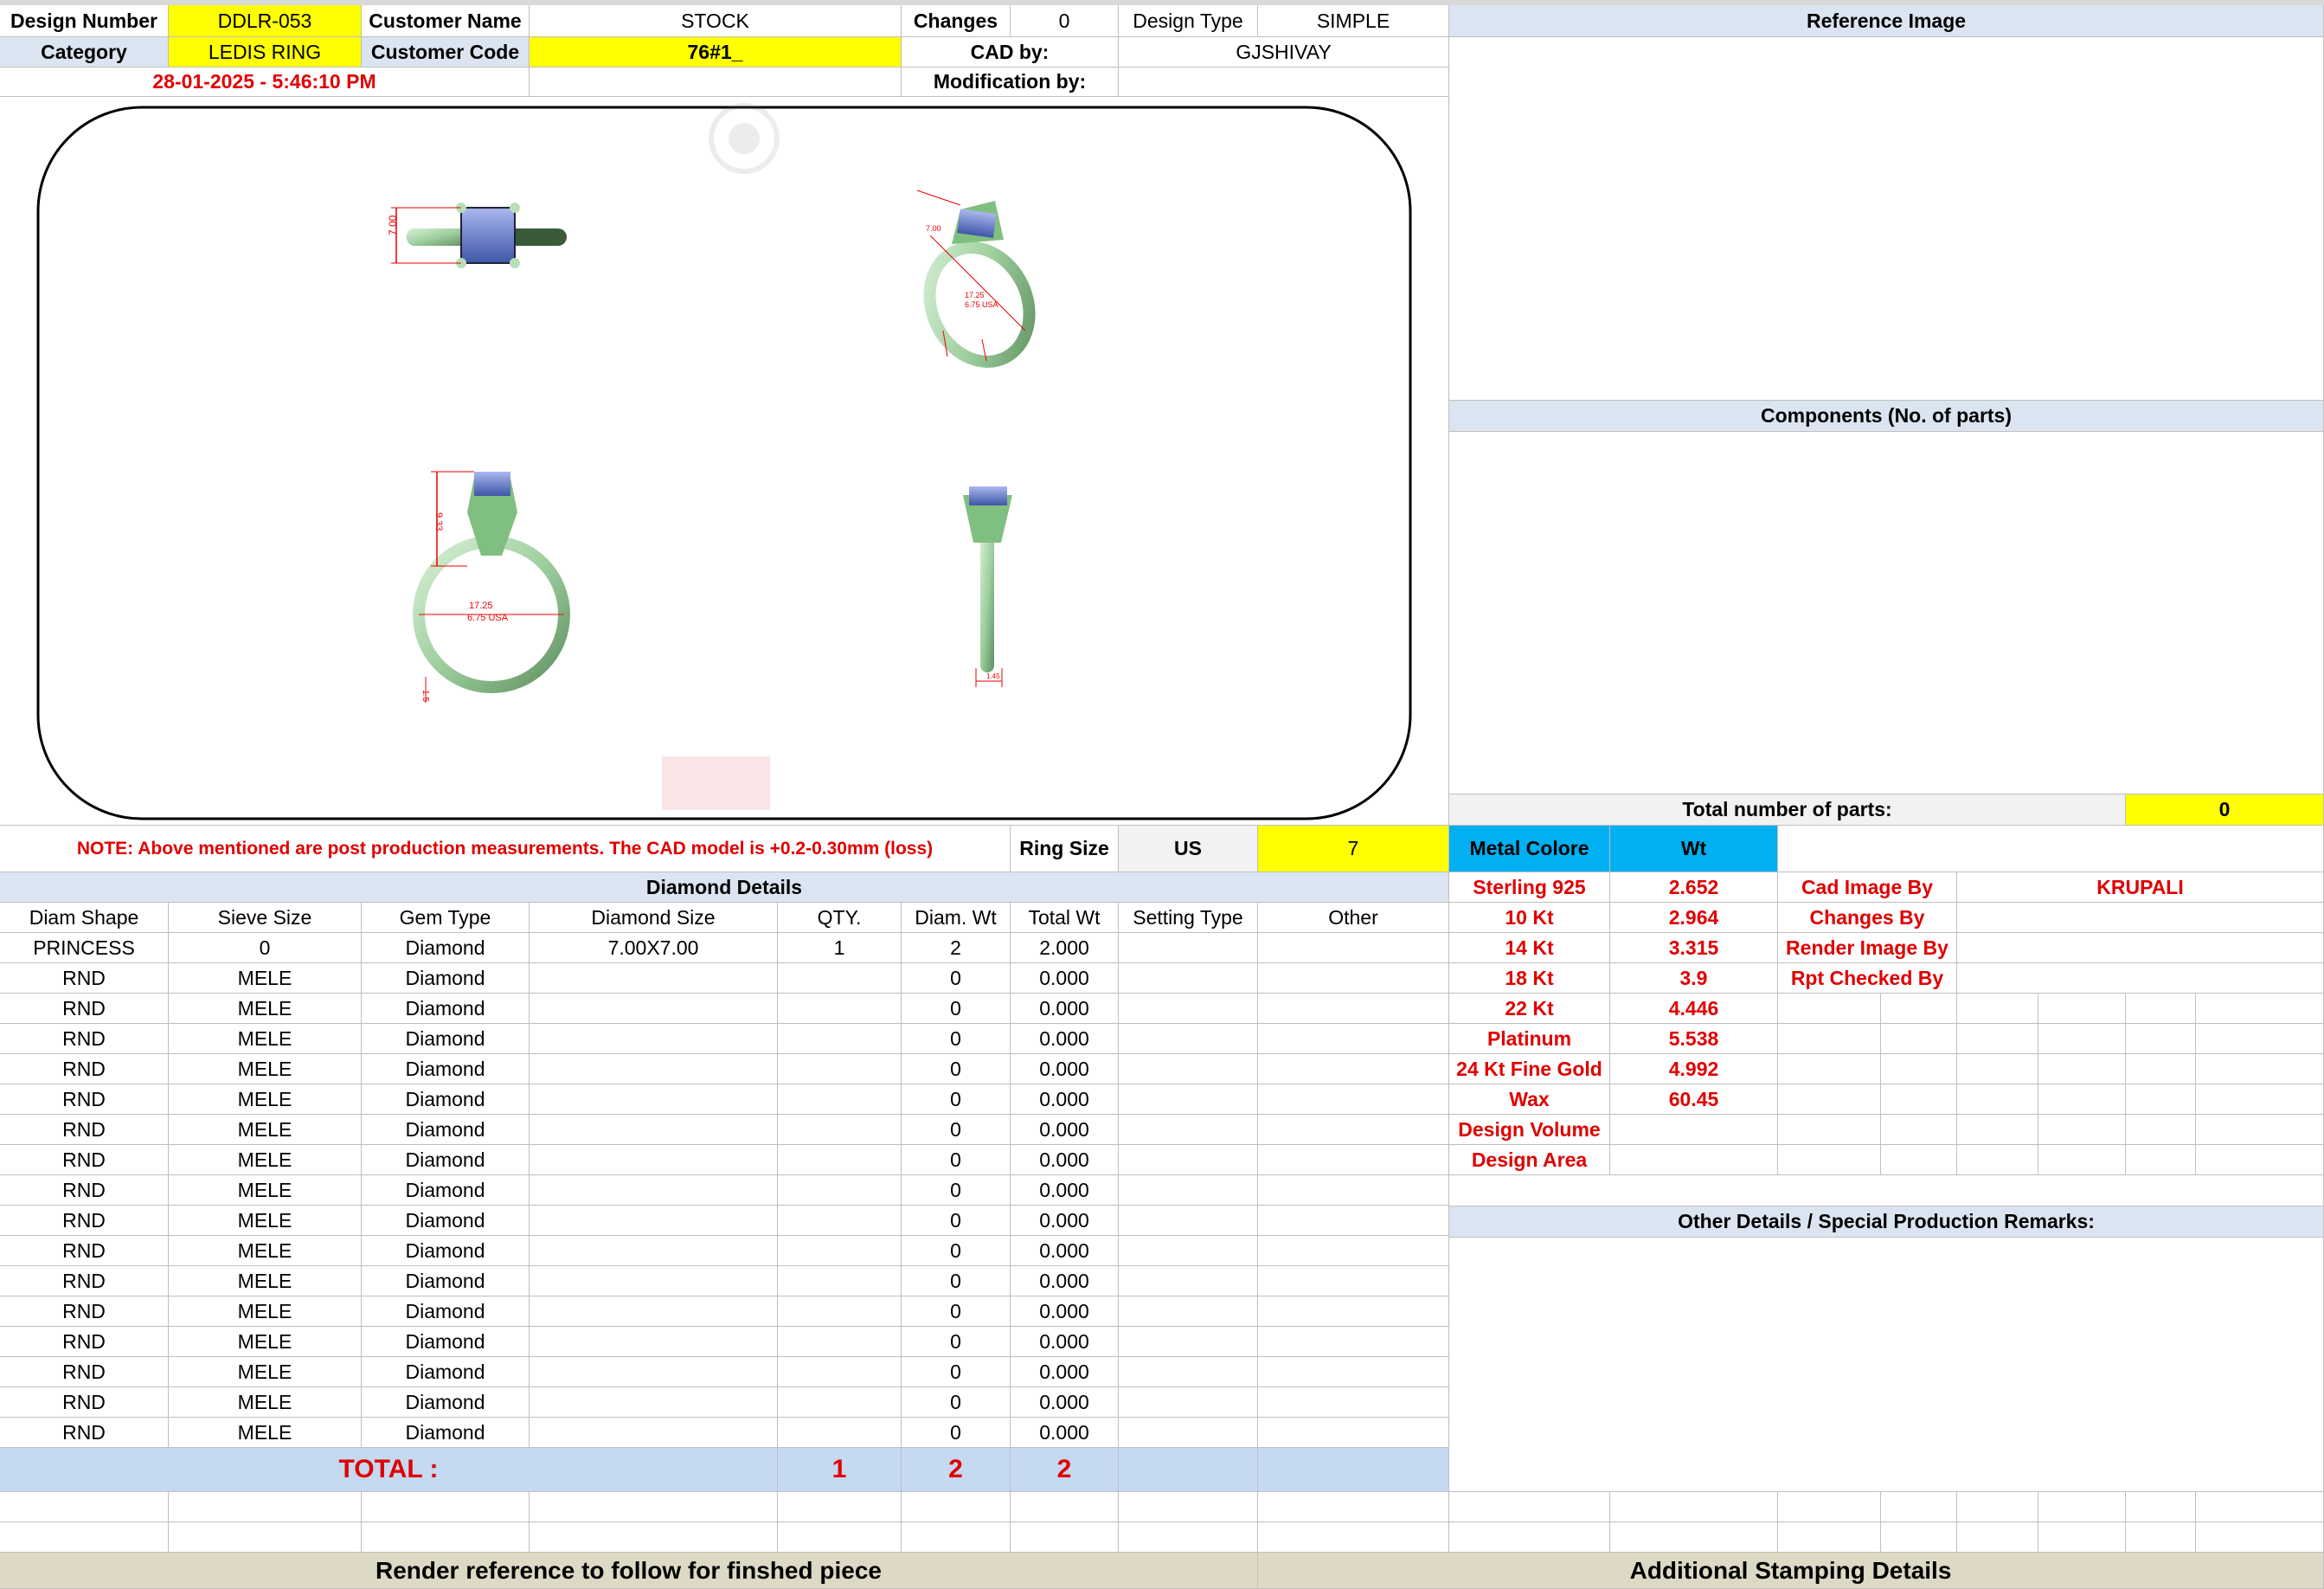  What do you see at coordinates (1694, 887) in the screenshot?
I see `metal-weight: 2.652` at bounding box center [1694, 887].